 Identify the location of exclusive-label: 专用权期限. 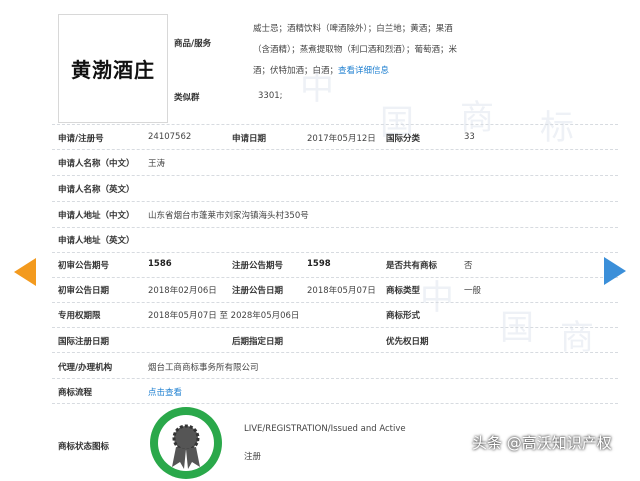
(79, 316).